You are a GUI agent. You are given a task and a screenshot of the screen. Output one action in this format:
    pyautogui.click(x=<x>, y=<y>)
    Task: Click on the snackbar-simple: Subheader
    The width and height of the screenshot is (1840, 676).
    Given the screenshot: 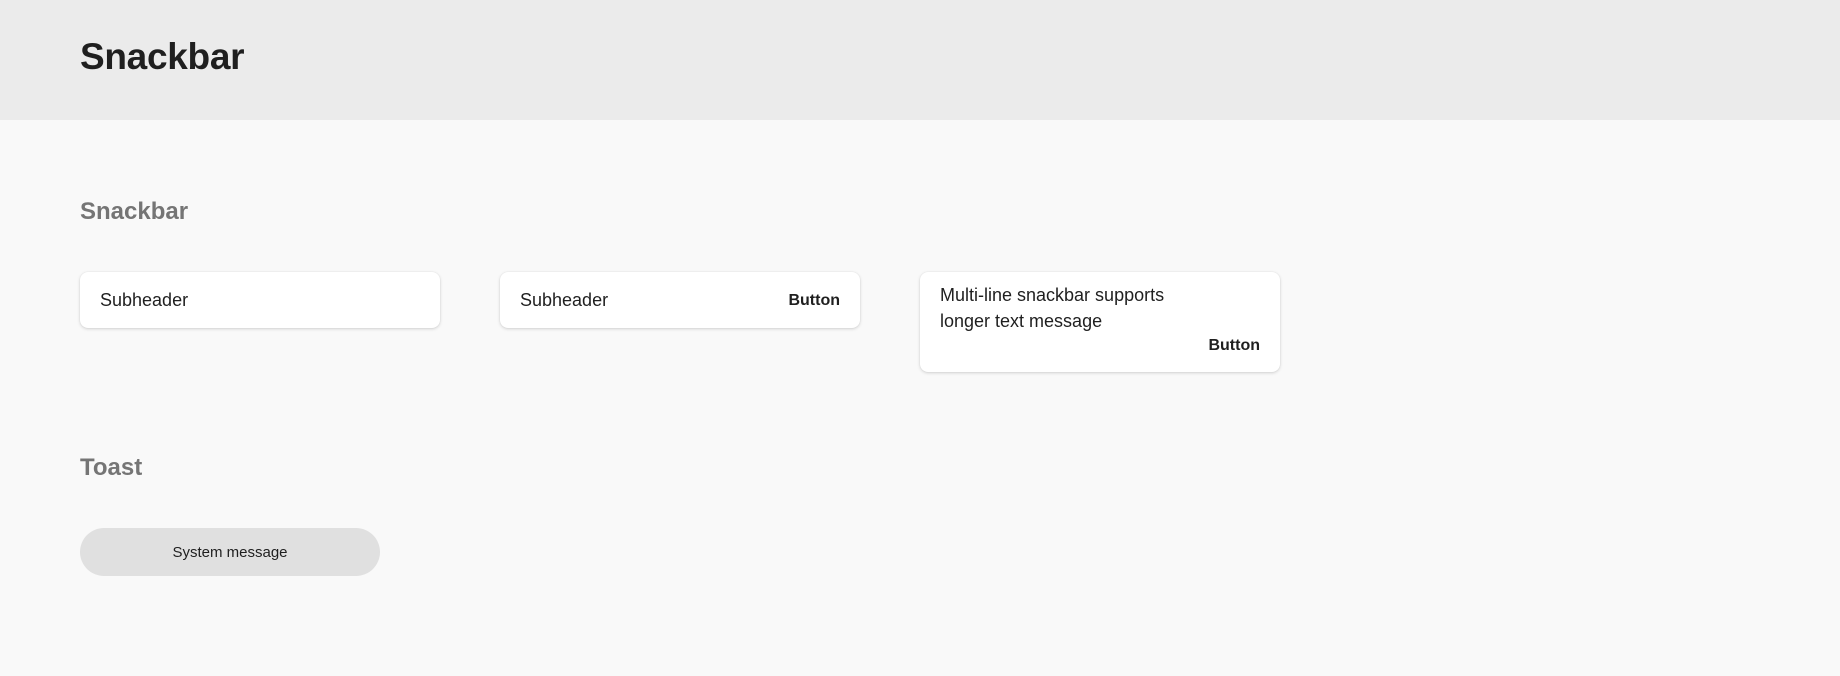 What is the action you would take?
    pyautogui.click(x=260, y=300)
    